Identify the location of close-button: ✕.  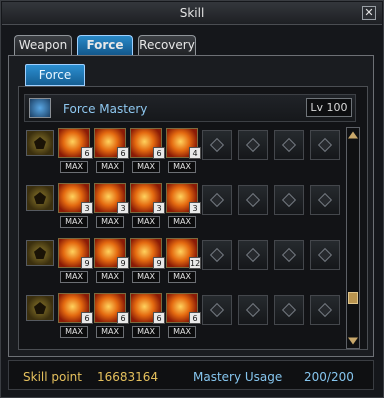
(369, 13).